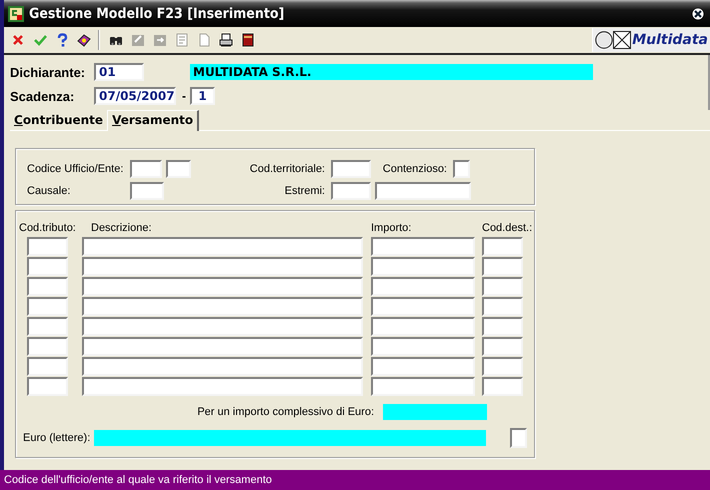 This screenshot has width=710, height=490. Describe the element at coordinates (40, 40) in the screenshot. I see `check-icon` at that location.